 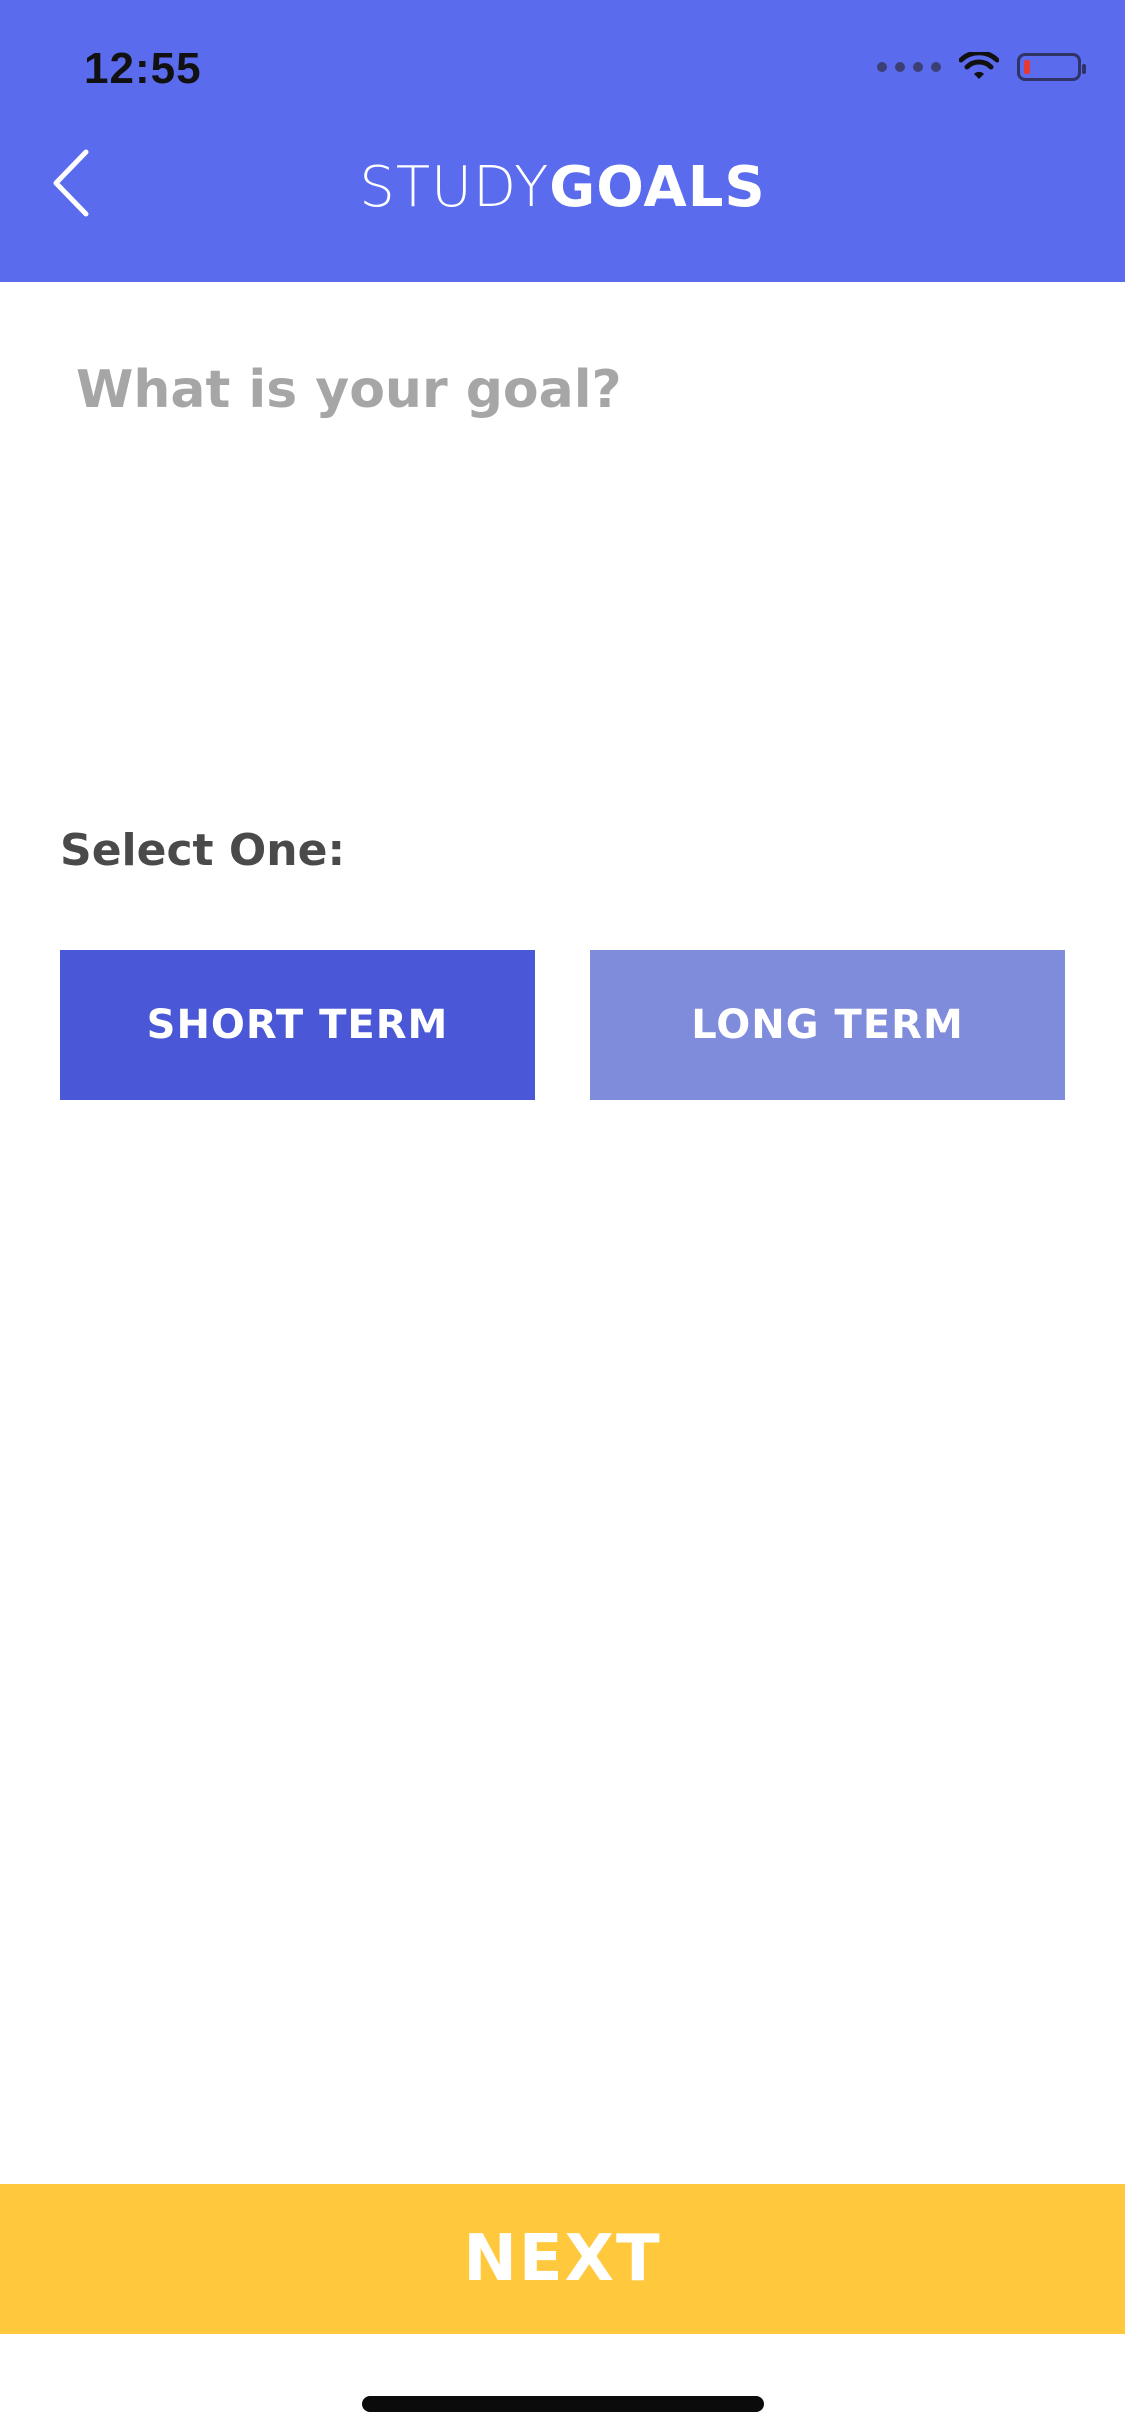 What do you see at coordinates (203, 850) in the screenshot?
I see `select-one-label: Select One:` at bounding box center [203, 850].